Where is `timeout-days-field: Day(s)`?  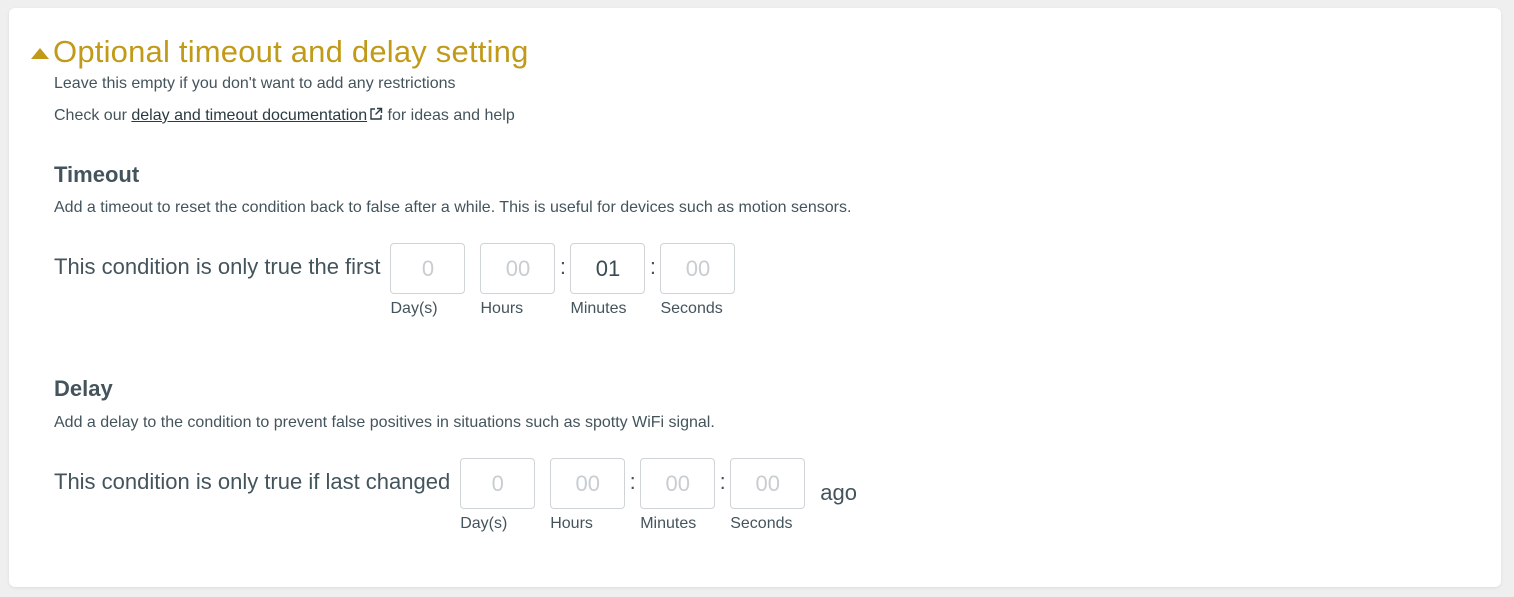 timeout-days-field: Day(s) is located at coordinates (428, 280).